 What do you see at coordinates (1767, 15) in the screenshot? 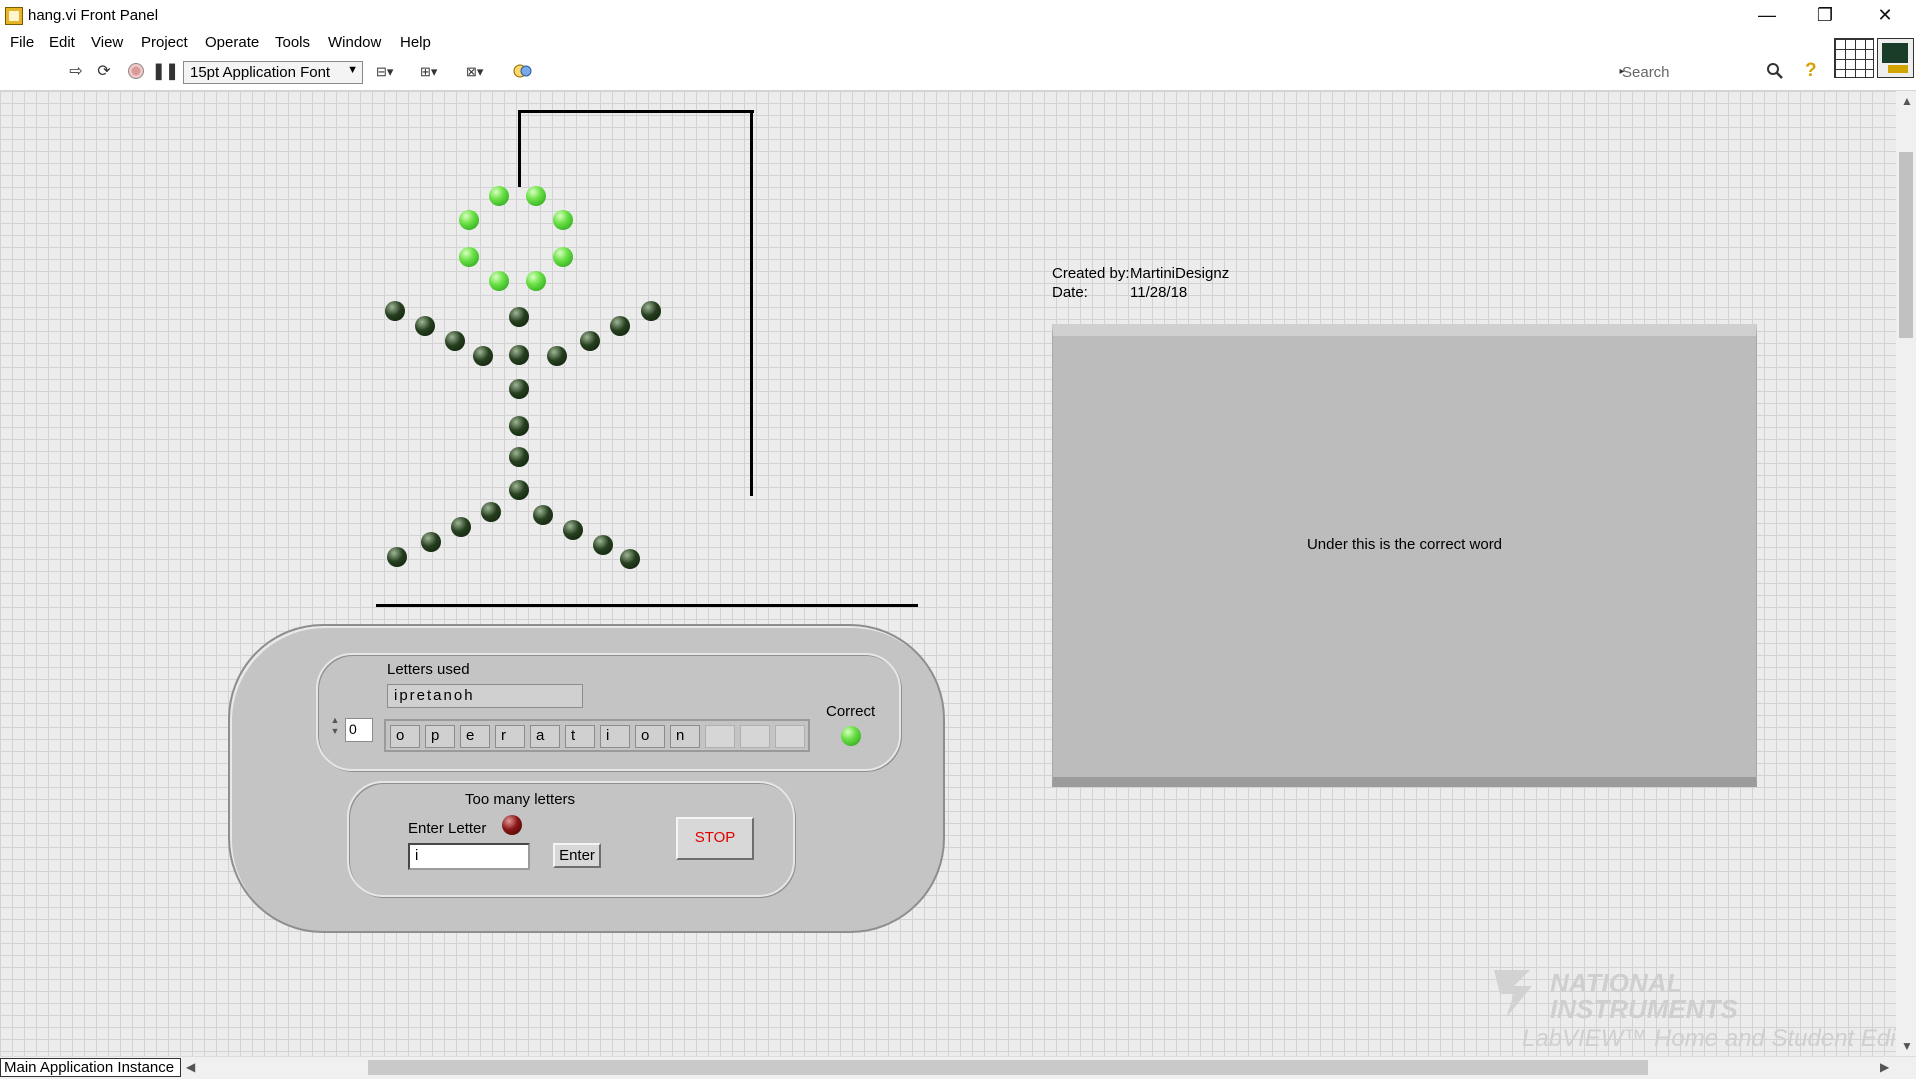
I see `minimize-button: —` at bounding box center [1767, 15].